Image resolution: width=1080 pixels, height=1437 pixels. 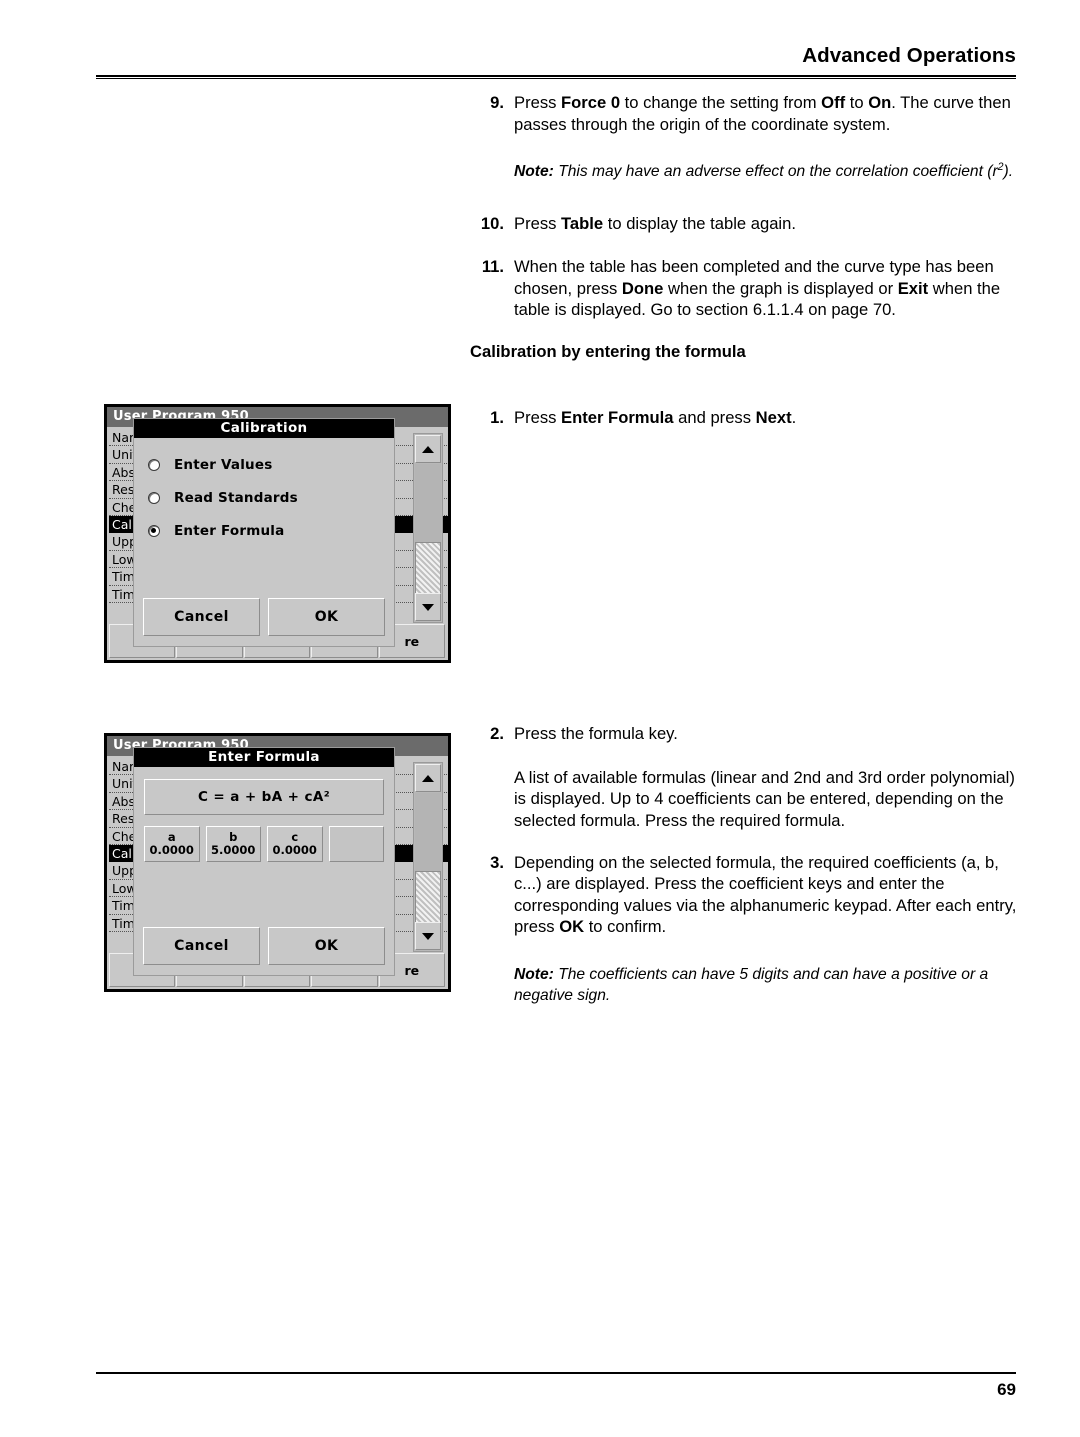 What do you see at coordinates (497, 102) in the screenshot?
I see `item-number: 9.` at bounding box center [497, 102].